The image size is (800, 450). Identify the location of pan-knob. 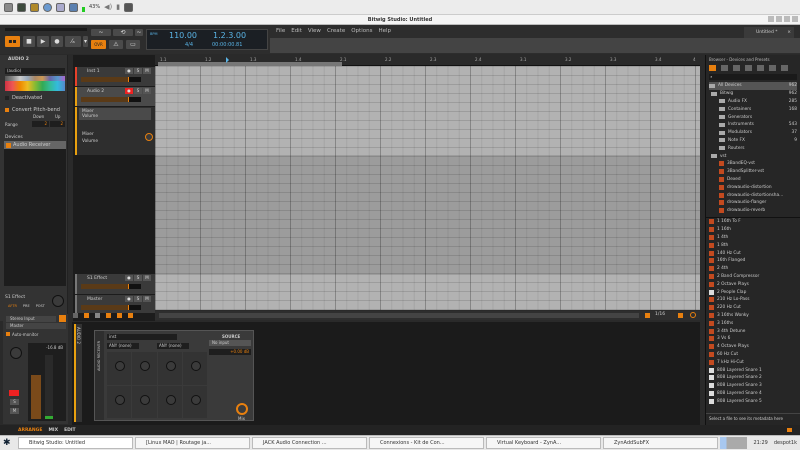
(16, 353).